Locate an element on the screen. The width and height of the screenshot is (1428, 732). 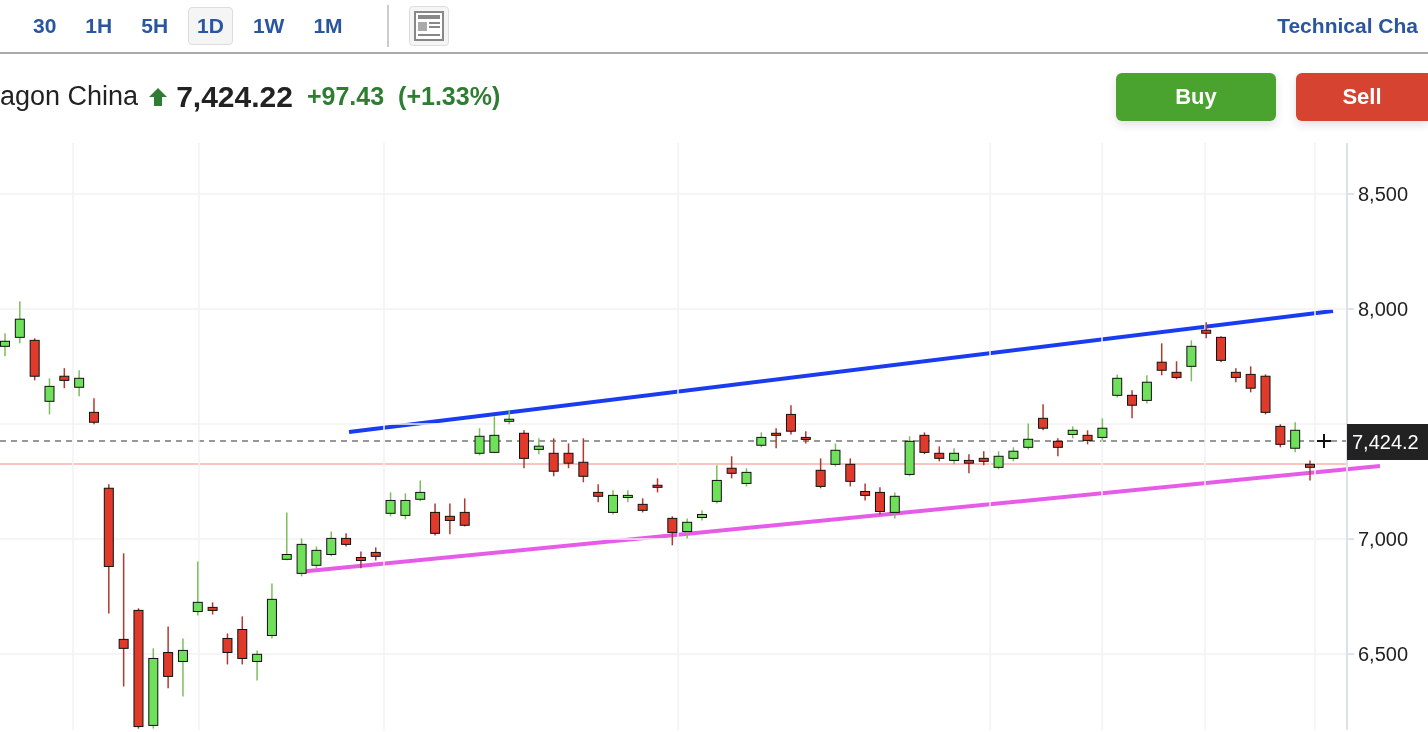
percent-change: (+1.33%) is located at coordinates (449, 96).